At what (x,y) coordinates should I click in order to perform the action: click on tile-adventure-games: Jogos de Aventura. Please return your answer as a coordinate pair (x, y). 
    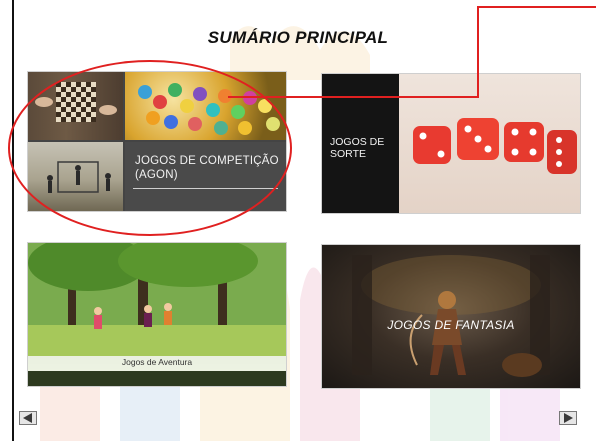
    Looking at the image, I should click on (157, 314).